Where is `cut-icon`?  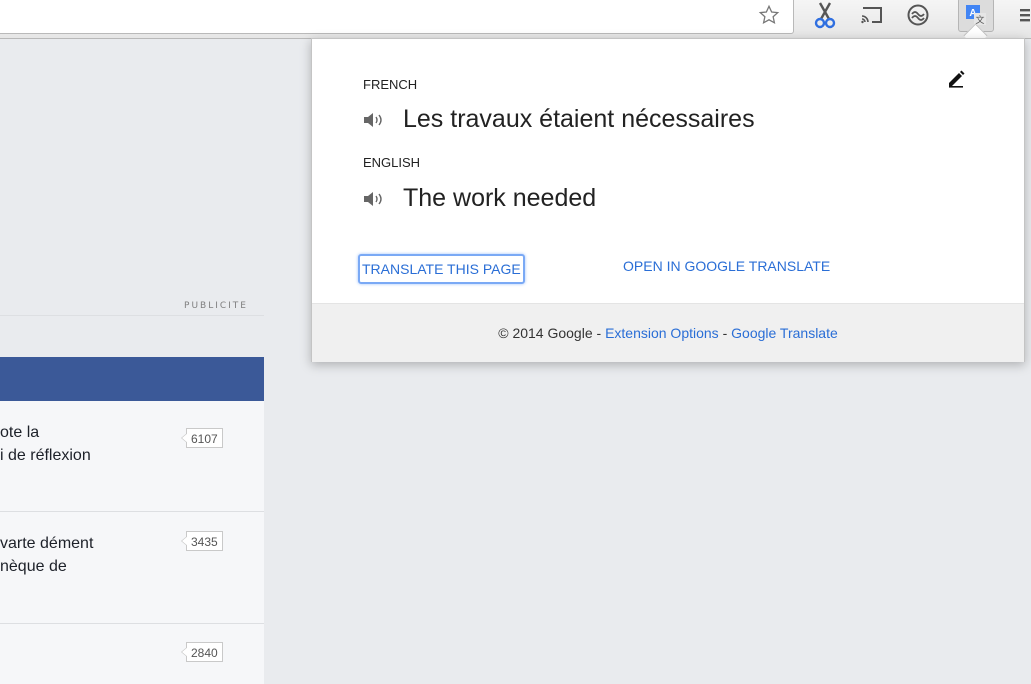 cut-icon is located at coordinates (825, 15).